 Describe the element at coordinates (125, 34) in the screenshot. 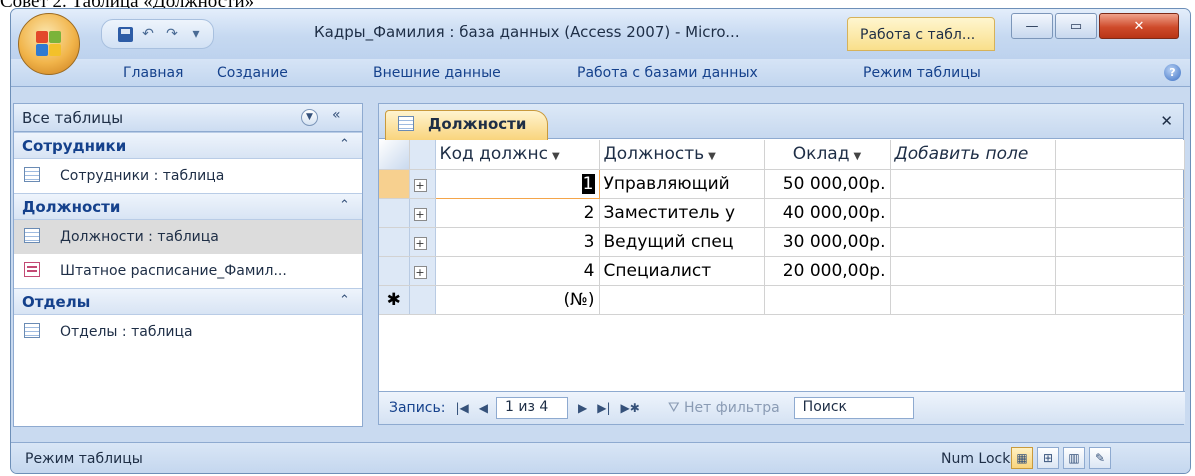

I see `save-icon` at that location.